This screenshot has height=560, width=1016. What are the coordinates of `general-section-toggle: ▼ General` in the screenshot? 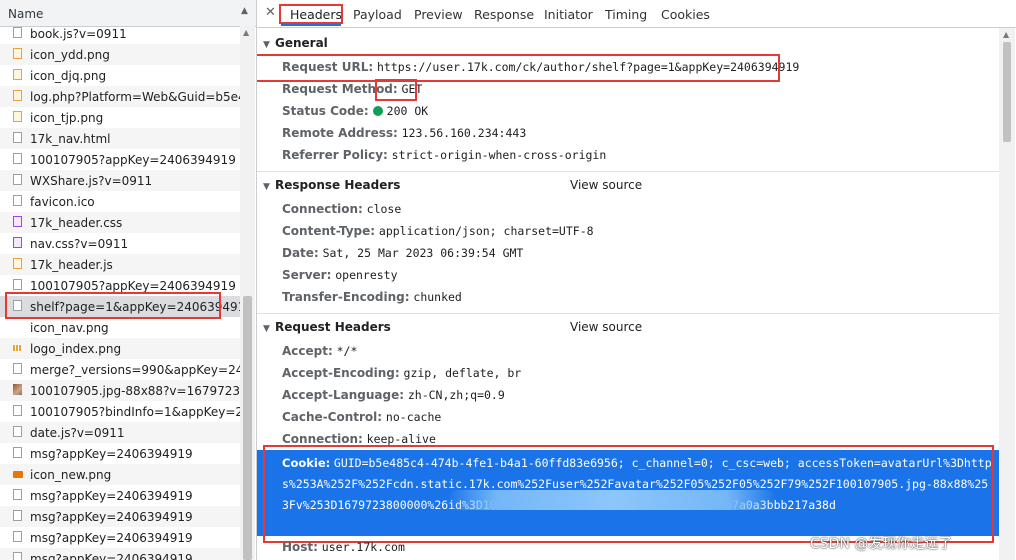 It's located at (295, 43).